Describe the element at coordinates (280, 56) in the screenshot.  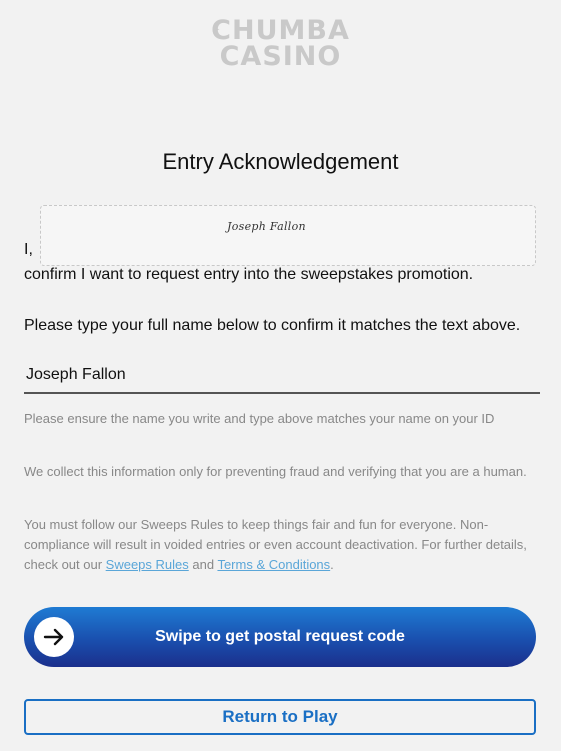
I see `logo-line-2: CASINO` at that location.